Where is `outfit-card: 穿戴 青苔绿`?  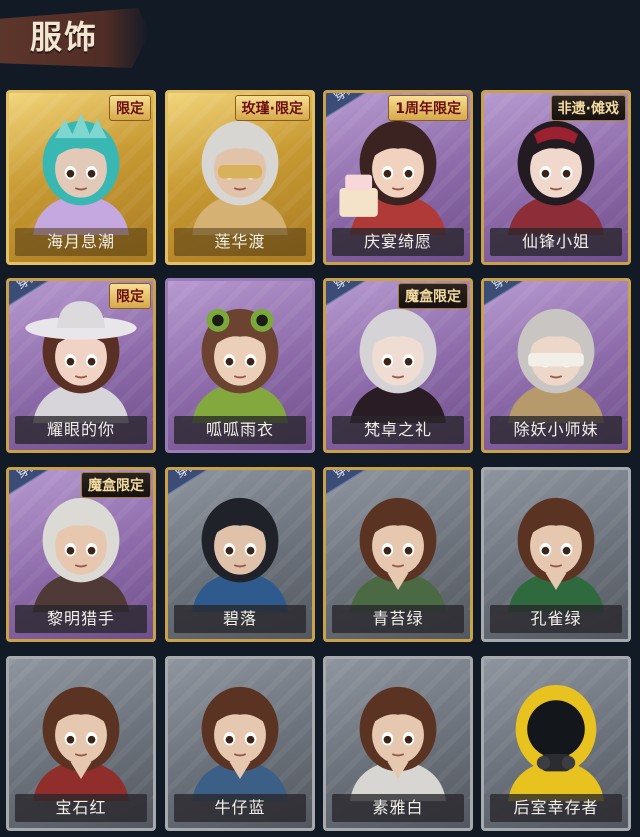 outfit-card: 穿戴 青苔绿 is located at coordinates (398, 554).